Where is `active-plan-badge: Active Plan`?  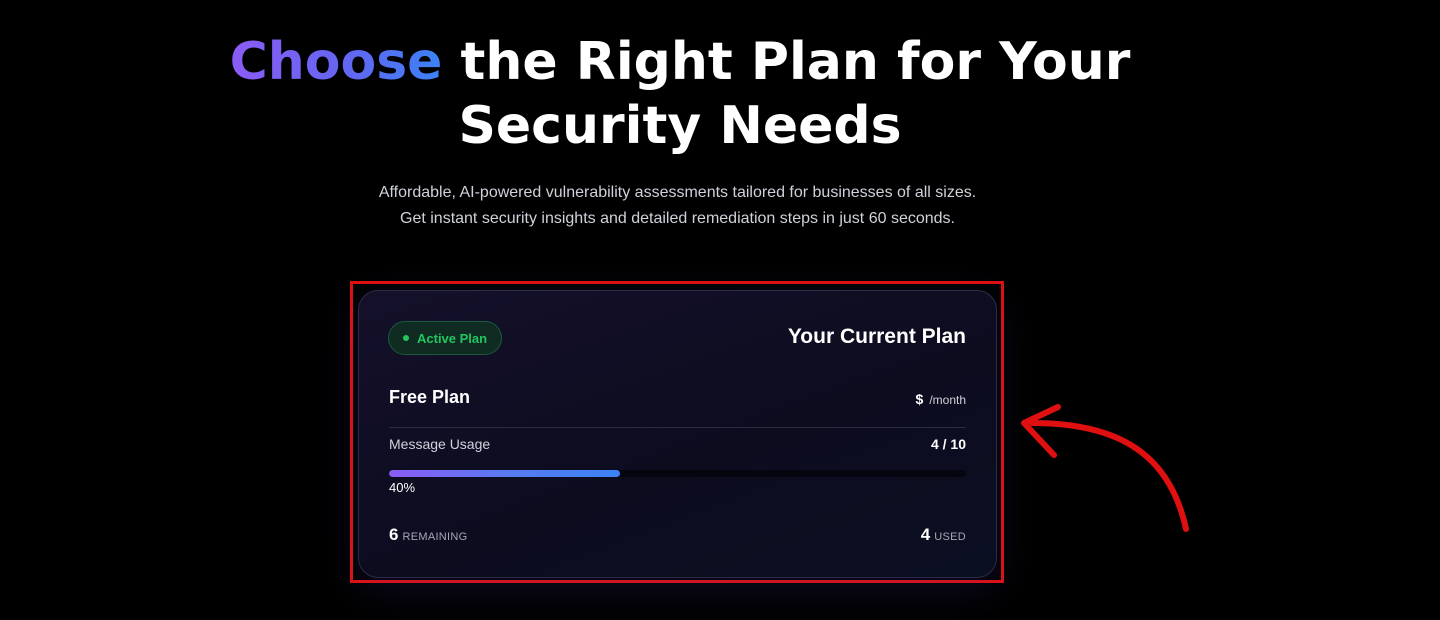 active-plan-badge: Active Plan is located at coordinates (445, 338).